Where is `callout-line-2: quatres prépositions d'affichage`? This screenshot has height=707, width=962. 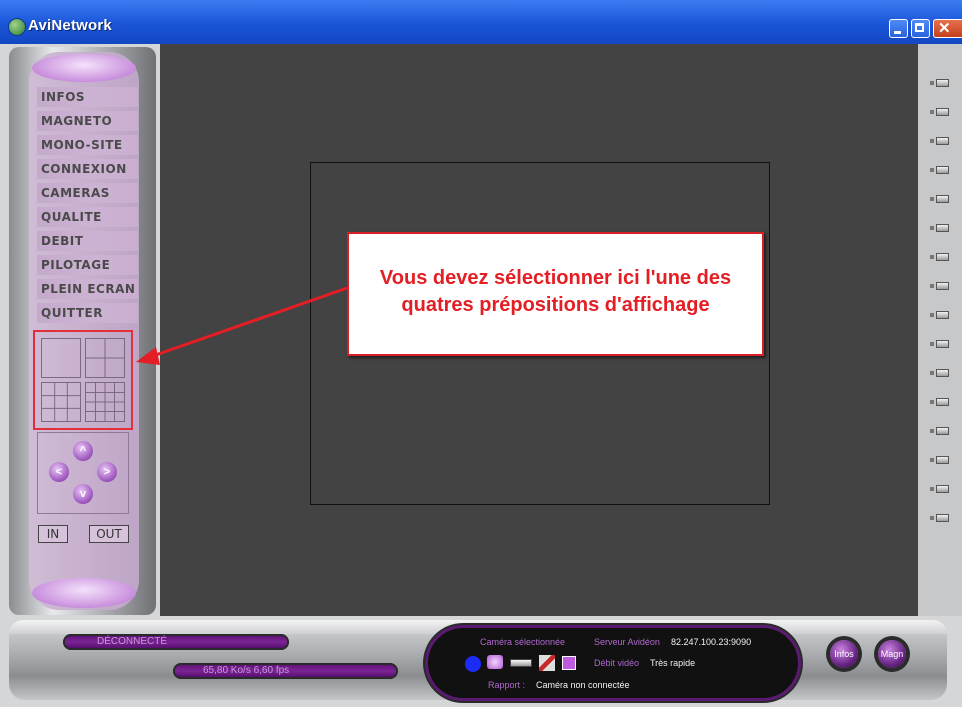 callout-line-2: quatres prépositions d'affichage is located at coordinates (555, 305).